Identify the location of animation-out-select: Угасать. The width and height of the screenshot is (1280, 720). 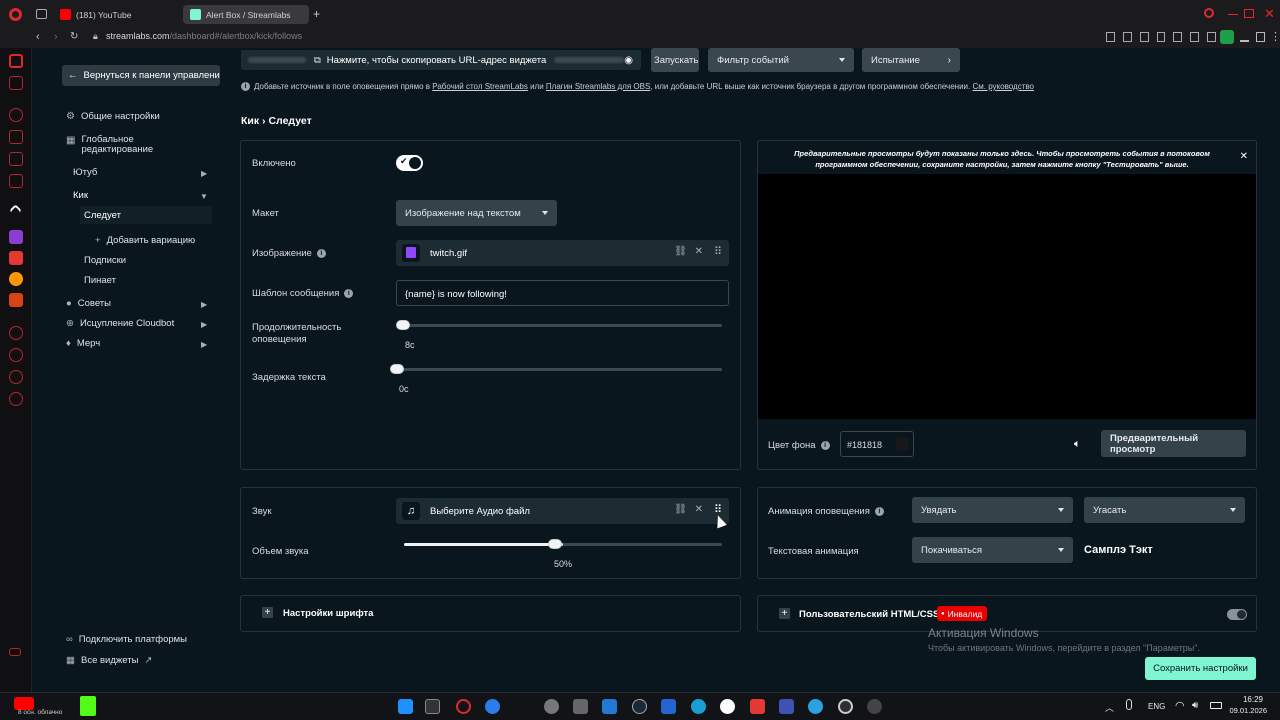
(1164, 510).